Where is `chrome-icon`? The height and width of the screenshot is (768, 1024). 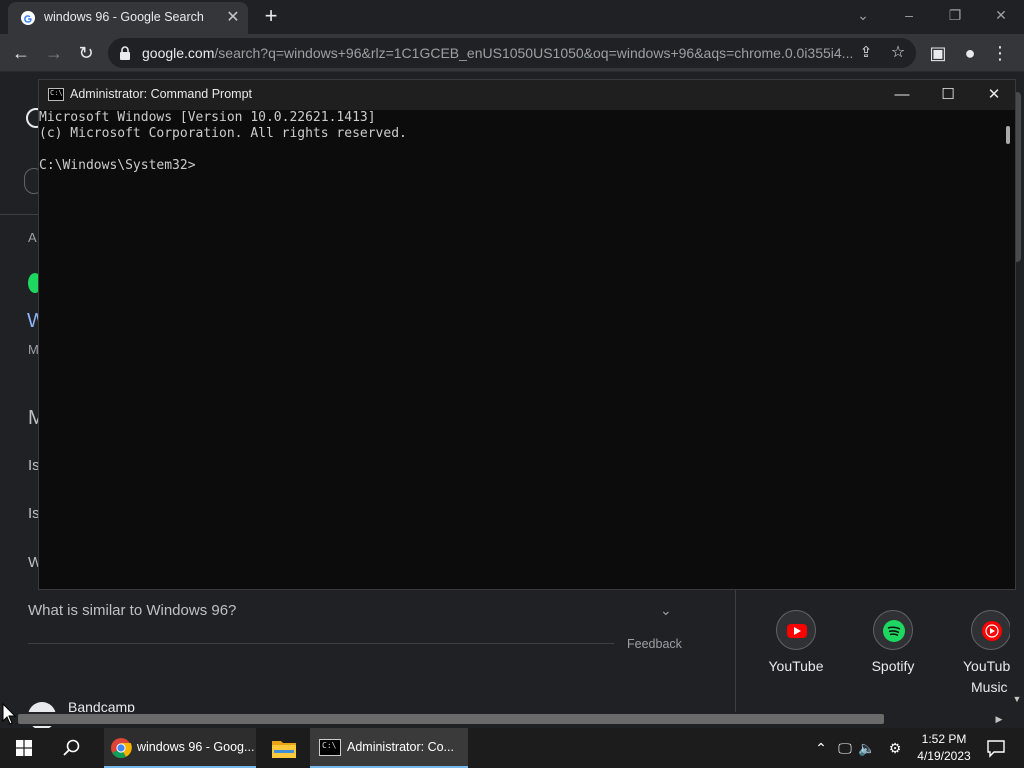 chrome-icon is located at coordinates (121, 748).